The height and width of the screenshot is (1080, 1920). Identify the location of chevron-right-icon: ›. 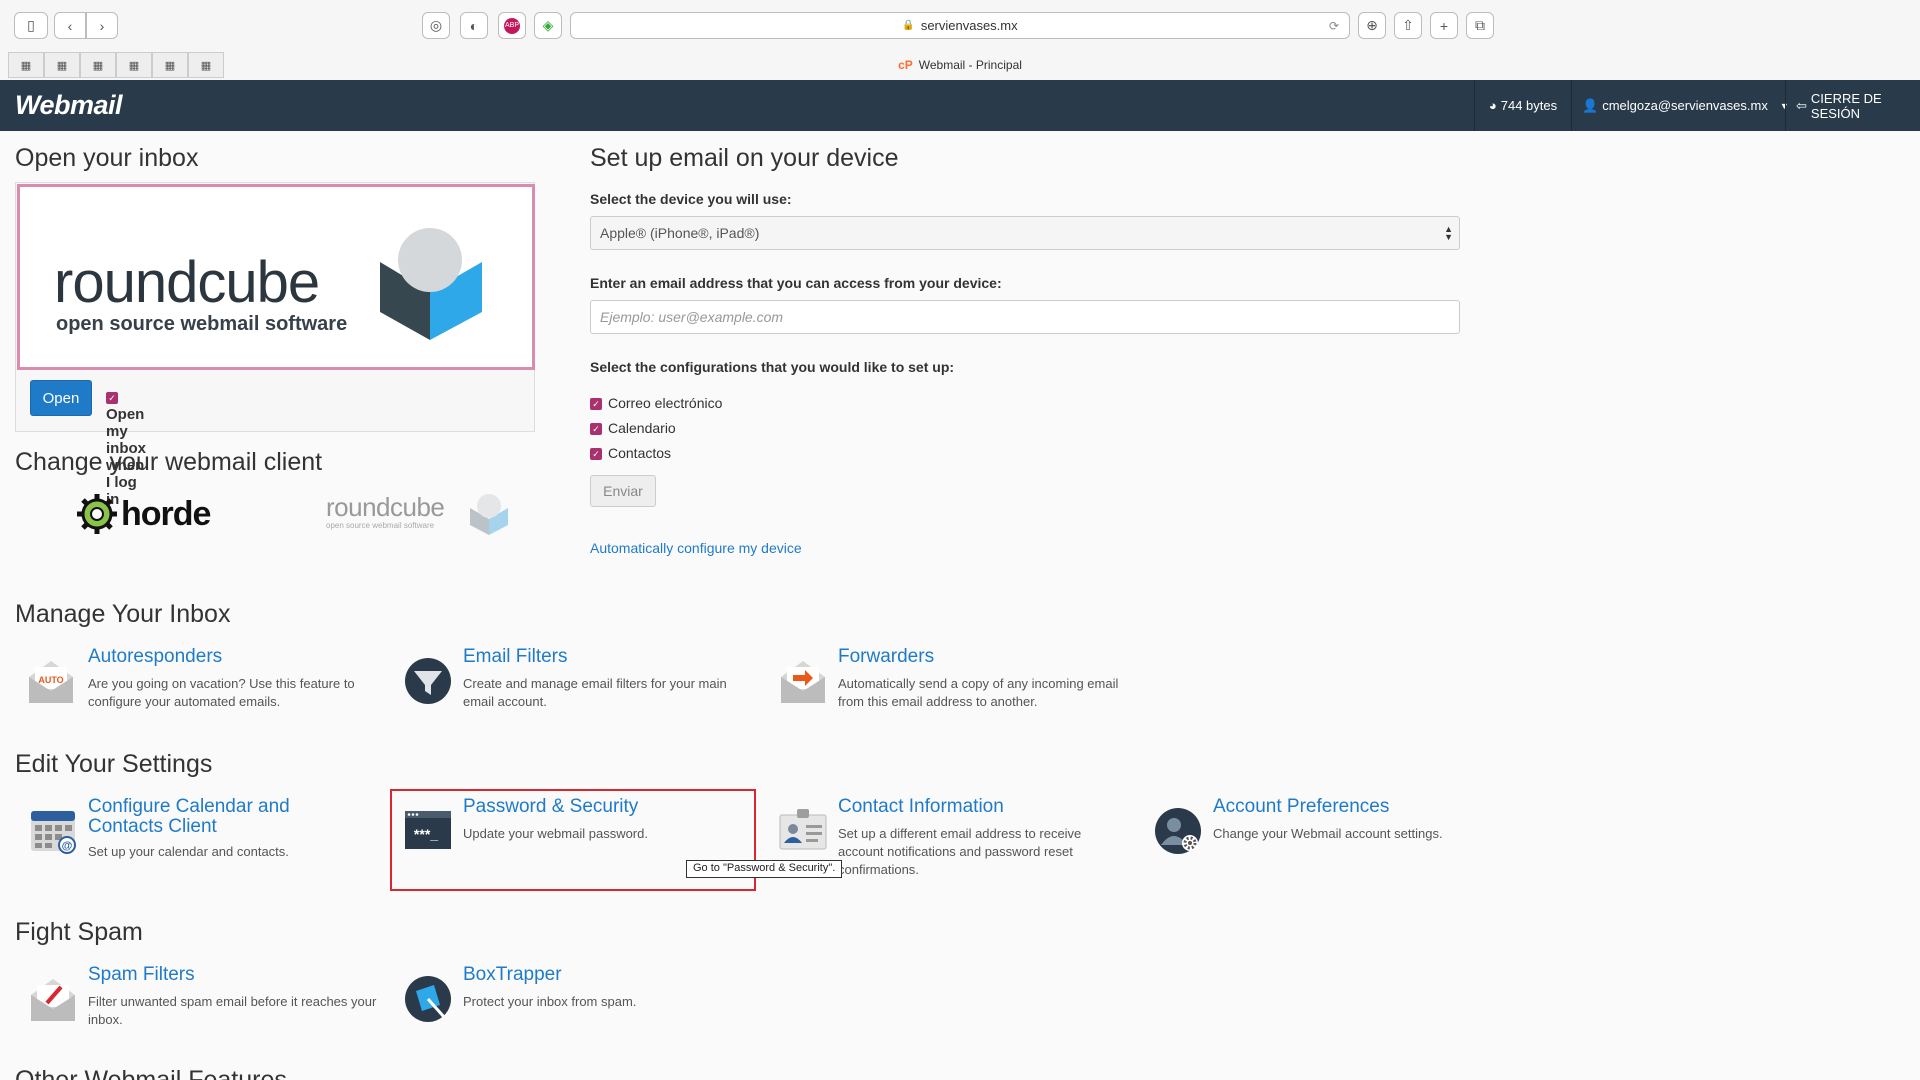
(102, 25).